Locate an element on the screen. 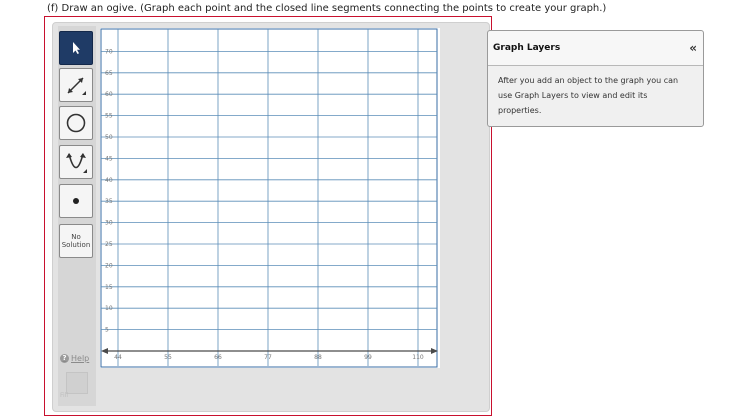 The image size is (733, 416). y-tick-label: 65 is located at coordinates (109, 73).